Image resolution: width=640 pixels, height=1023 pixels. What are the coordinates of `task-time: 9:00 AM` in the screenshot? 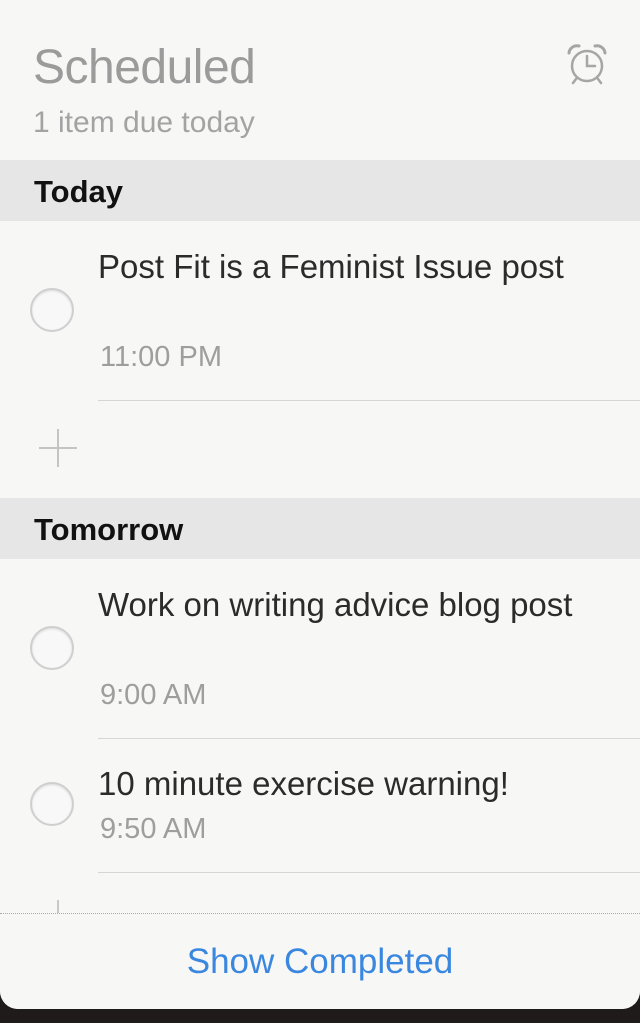 It's located at (153, 695).